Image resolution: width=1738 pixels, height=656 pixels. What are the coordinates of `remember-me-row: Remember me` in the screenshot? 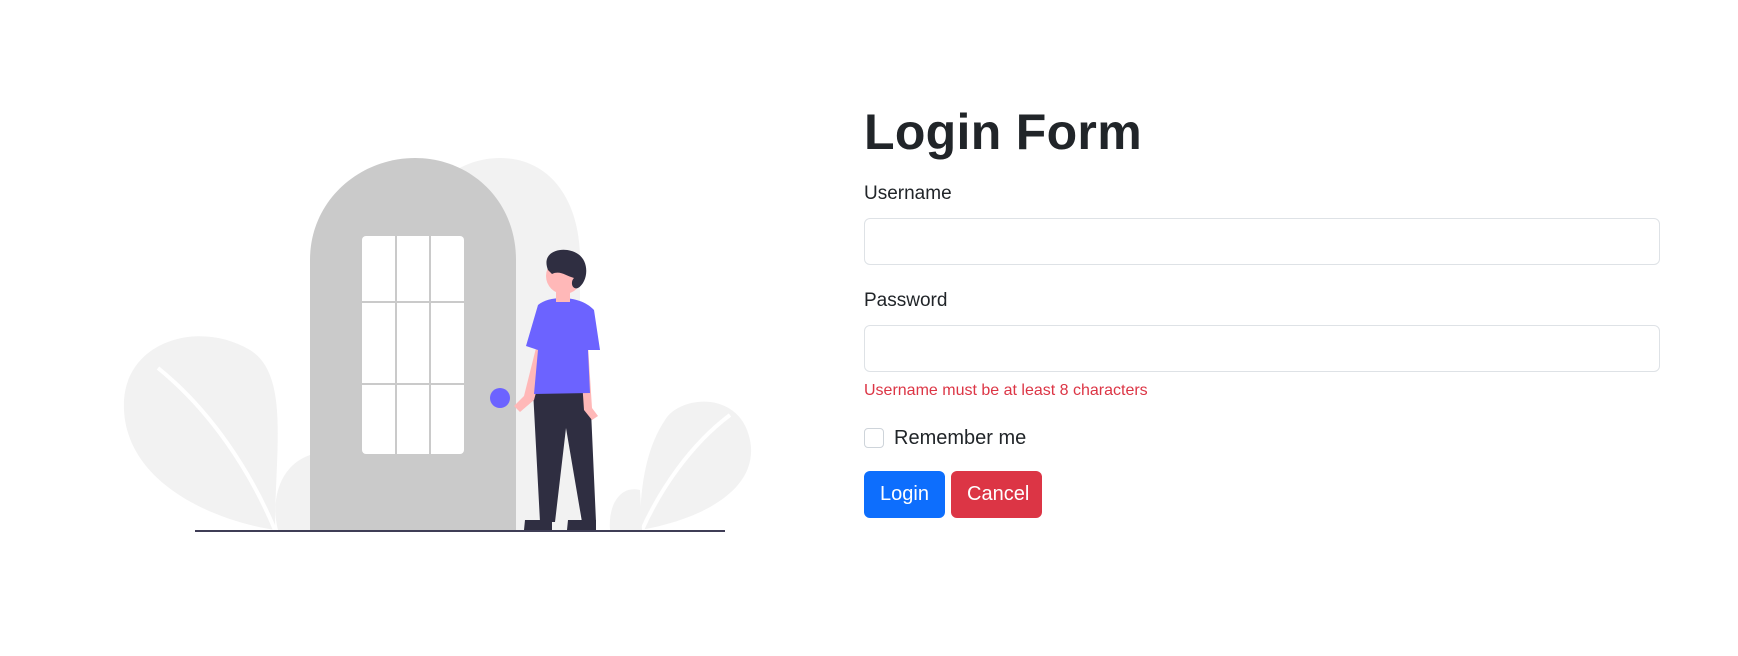 It's located at (1262, 438).